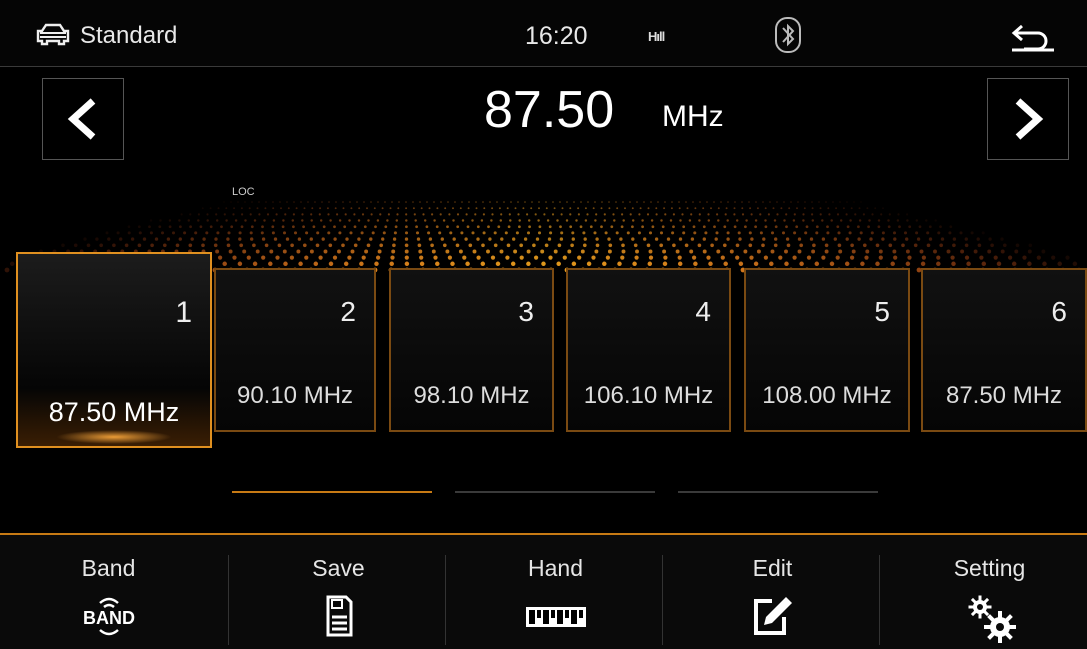 The height and width of the screenshot is (649, 1087). Describe the element at coordinates (556, 36) in the screenshot. I see `clock-time: 16:20` at that location.